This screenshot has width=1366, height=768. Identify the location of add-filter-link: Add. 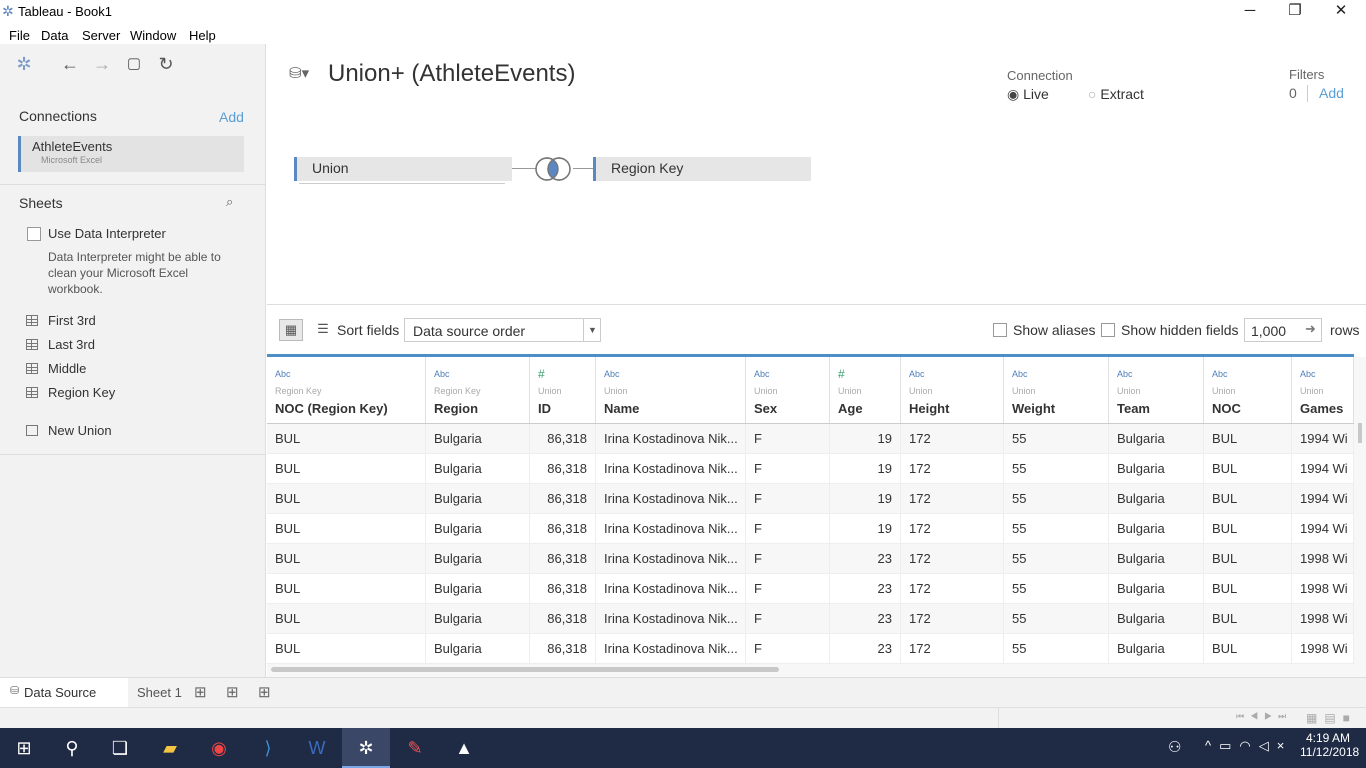
(1331, 93).